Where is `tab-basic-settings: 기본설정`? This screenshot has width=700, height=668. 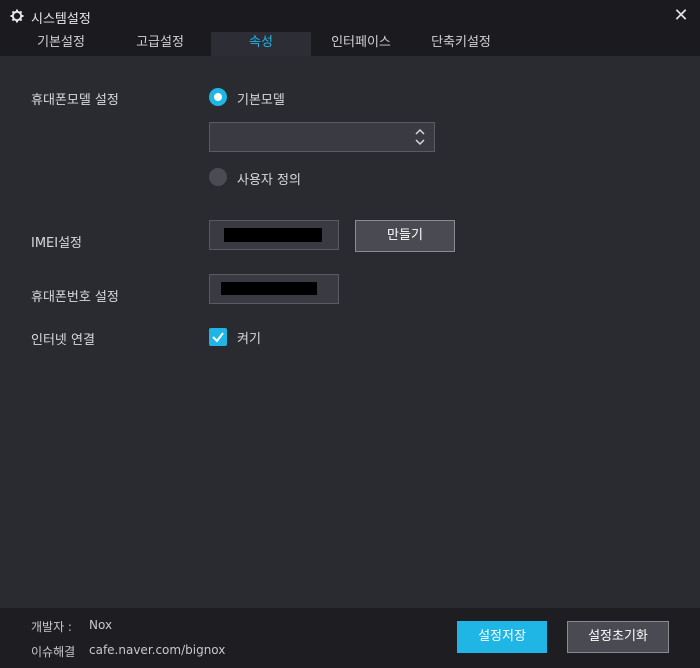 tab-basic-settings: 기본설정 is located at coordinates (61, 44).